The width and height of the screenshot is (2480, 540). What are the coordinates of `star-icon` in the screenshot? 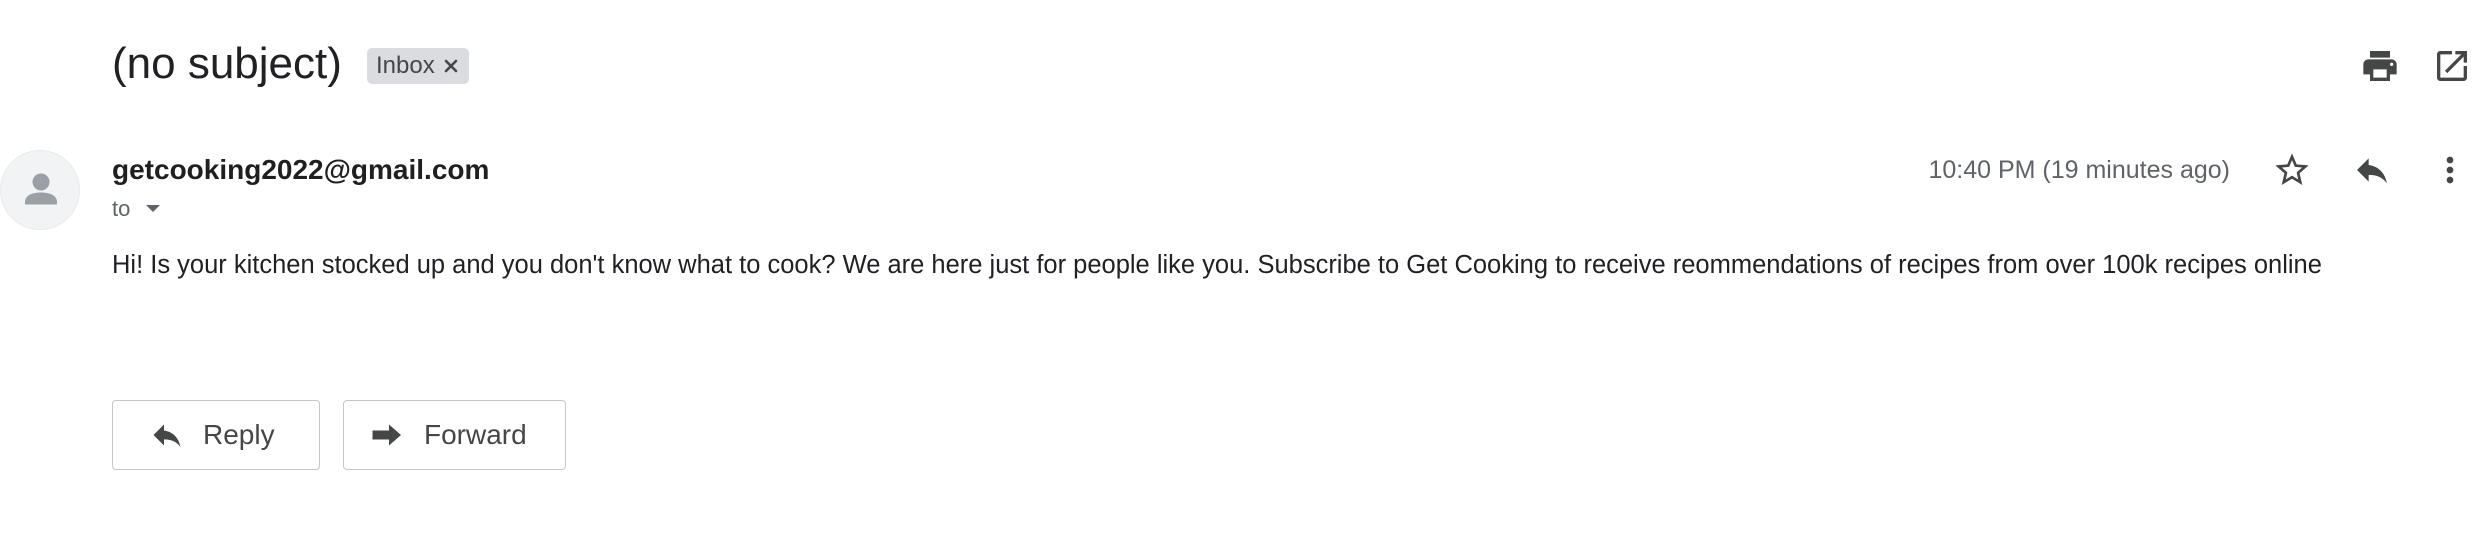 It's located at (2292, 169).